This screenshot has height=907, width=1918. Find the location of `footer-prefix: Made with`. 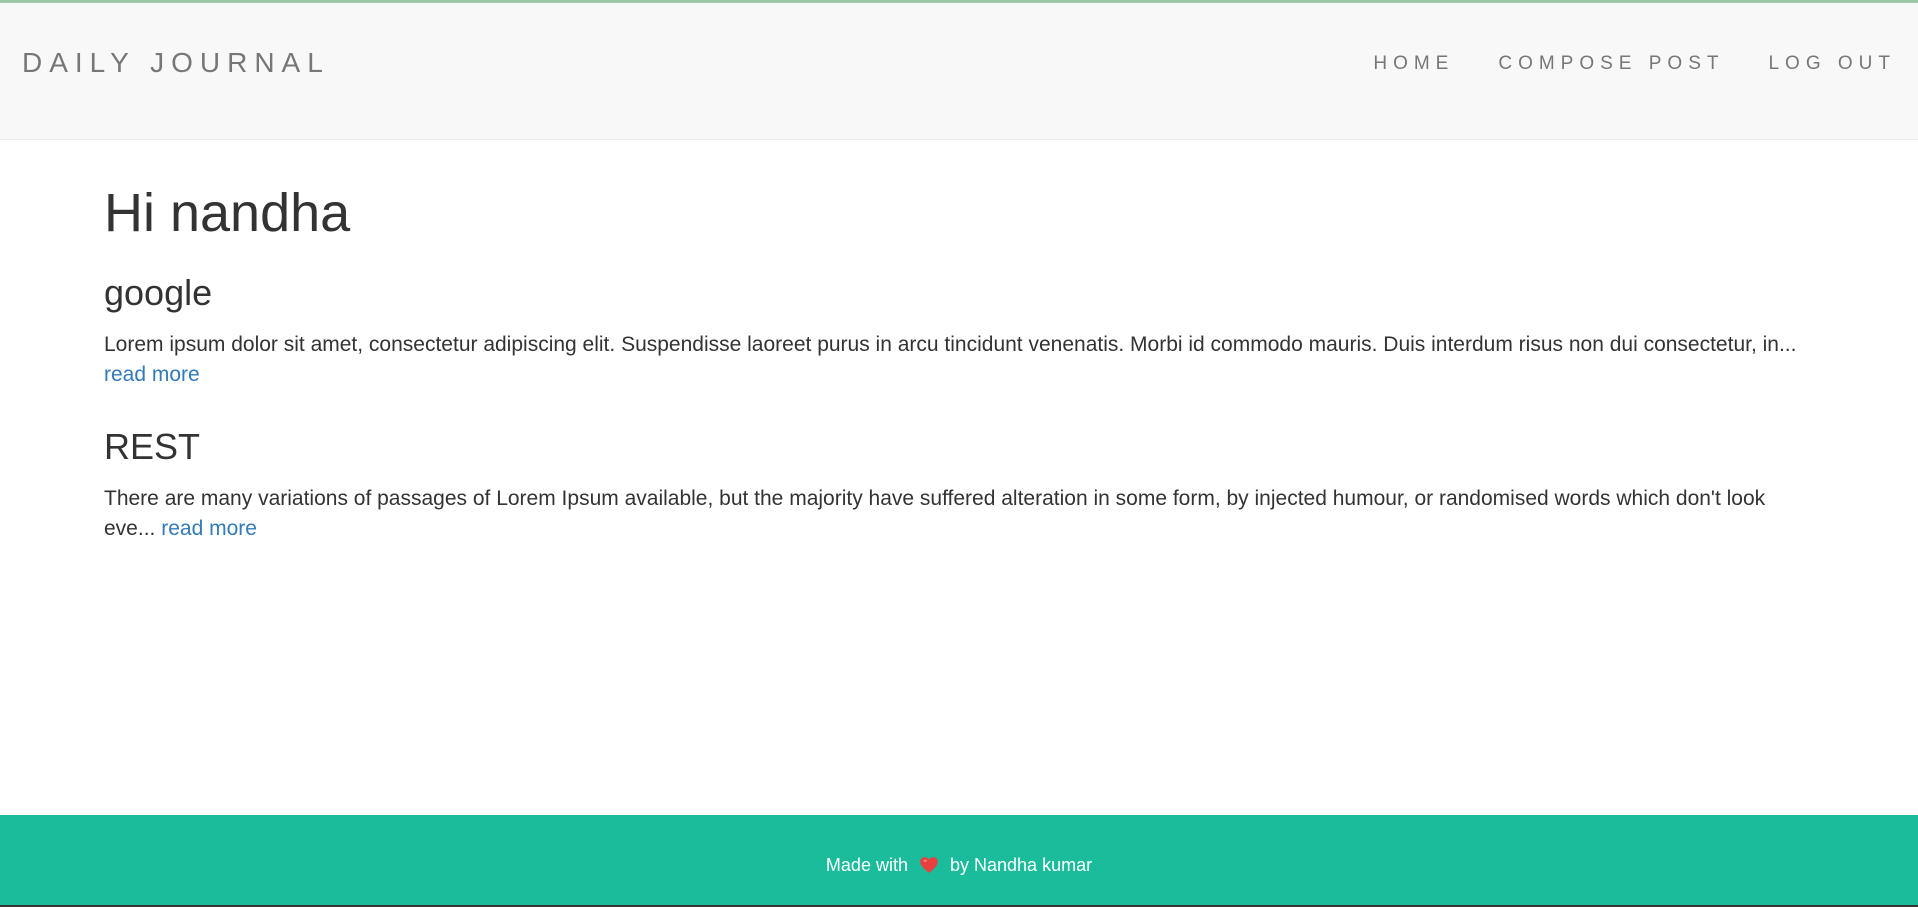

footer-prefix: Made with is located at coordinates (866, 865).